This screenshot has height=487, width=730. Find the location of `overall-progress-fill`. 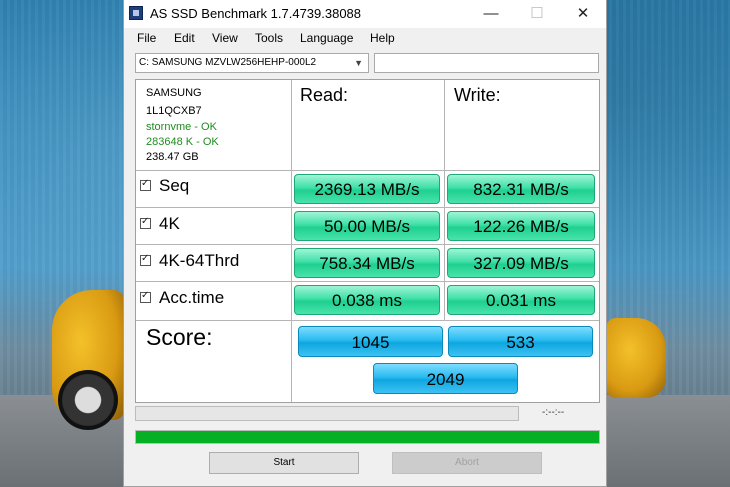

overall-progress-fill is located at coordinates (367, 437).